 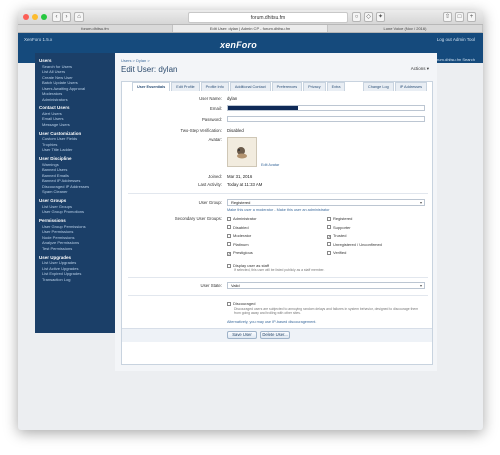 What do you see at coordinates (235, 130) in the screenshot?
I see `two-step-value: Disabled` at bounding box center [235, 130].